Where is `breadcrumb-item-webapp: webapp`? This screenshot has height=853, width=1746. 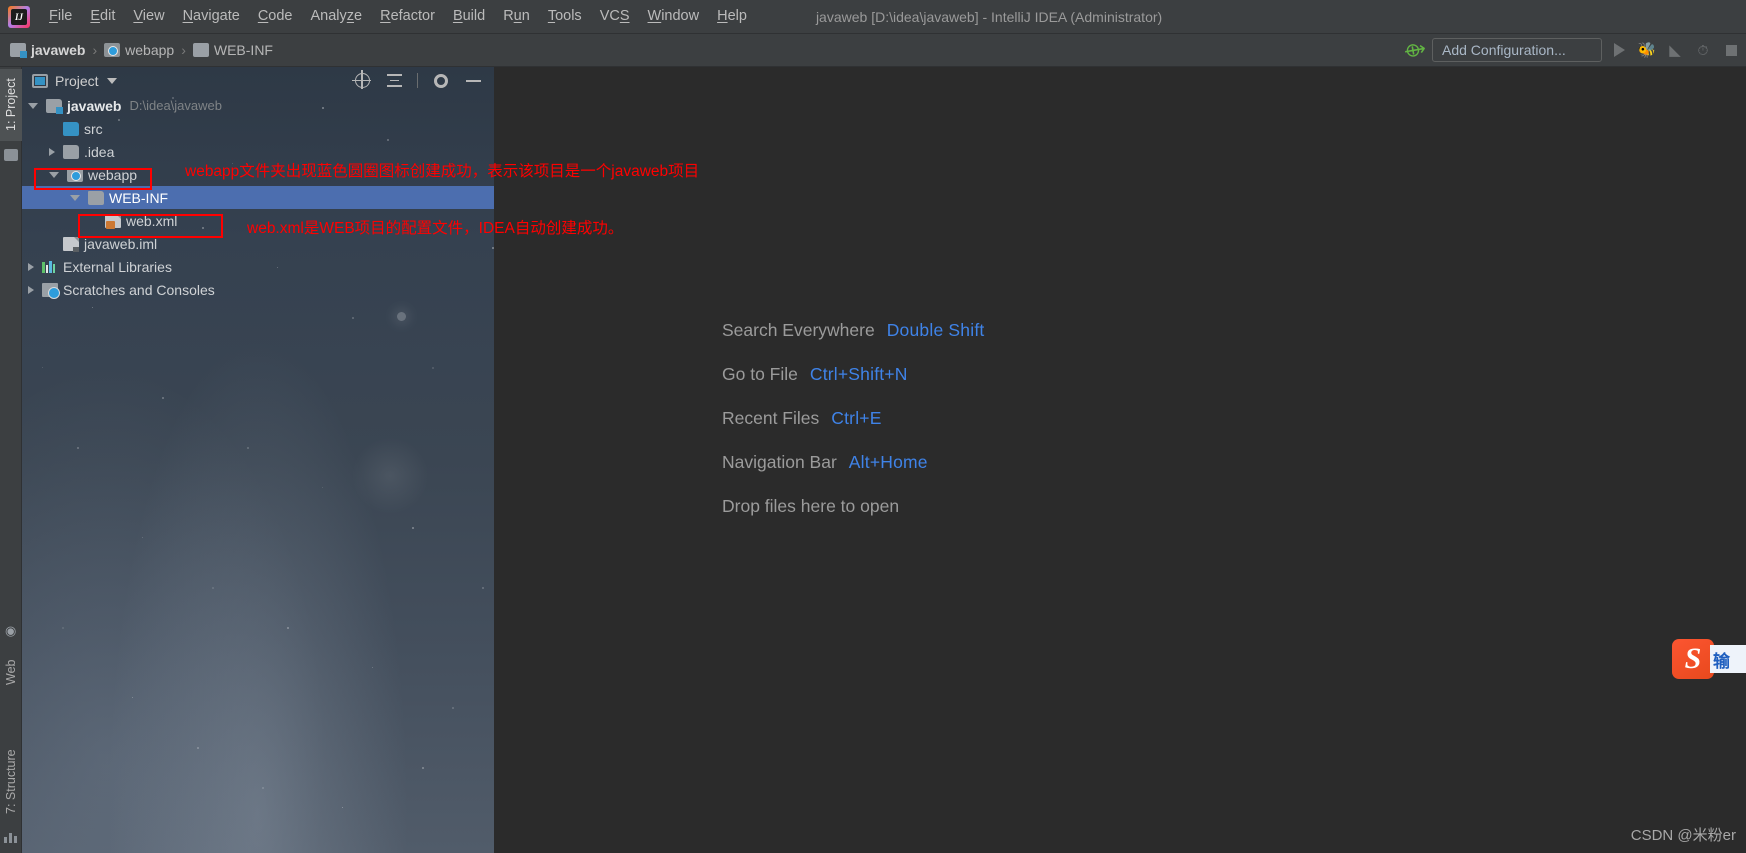 breadcrumb-item-webapp: webapp is located at coordinates (139, 50).